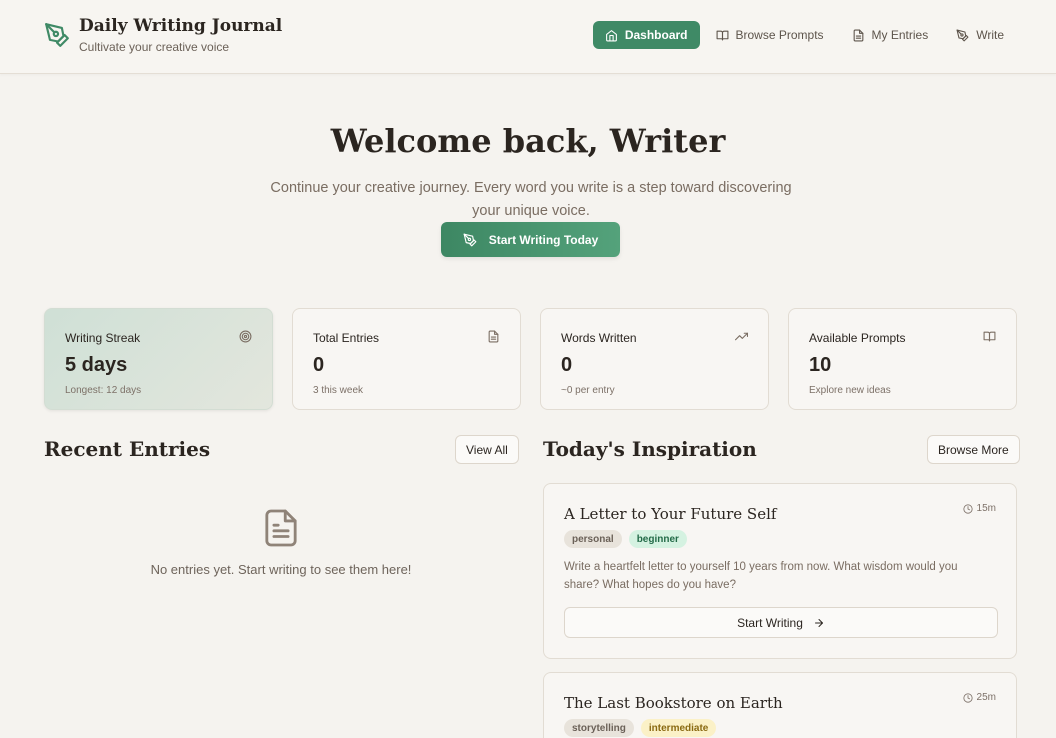  What do you see at coordinates (543, 239) in the screenshot?
I see `start-writing-today-label: Start Writing Today` at bounding box center [543, 239].